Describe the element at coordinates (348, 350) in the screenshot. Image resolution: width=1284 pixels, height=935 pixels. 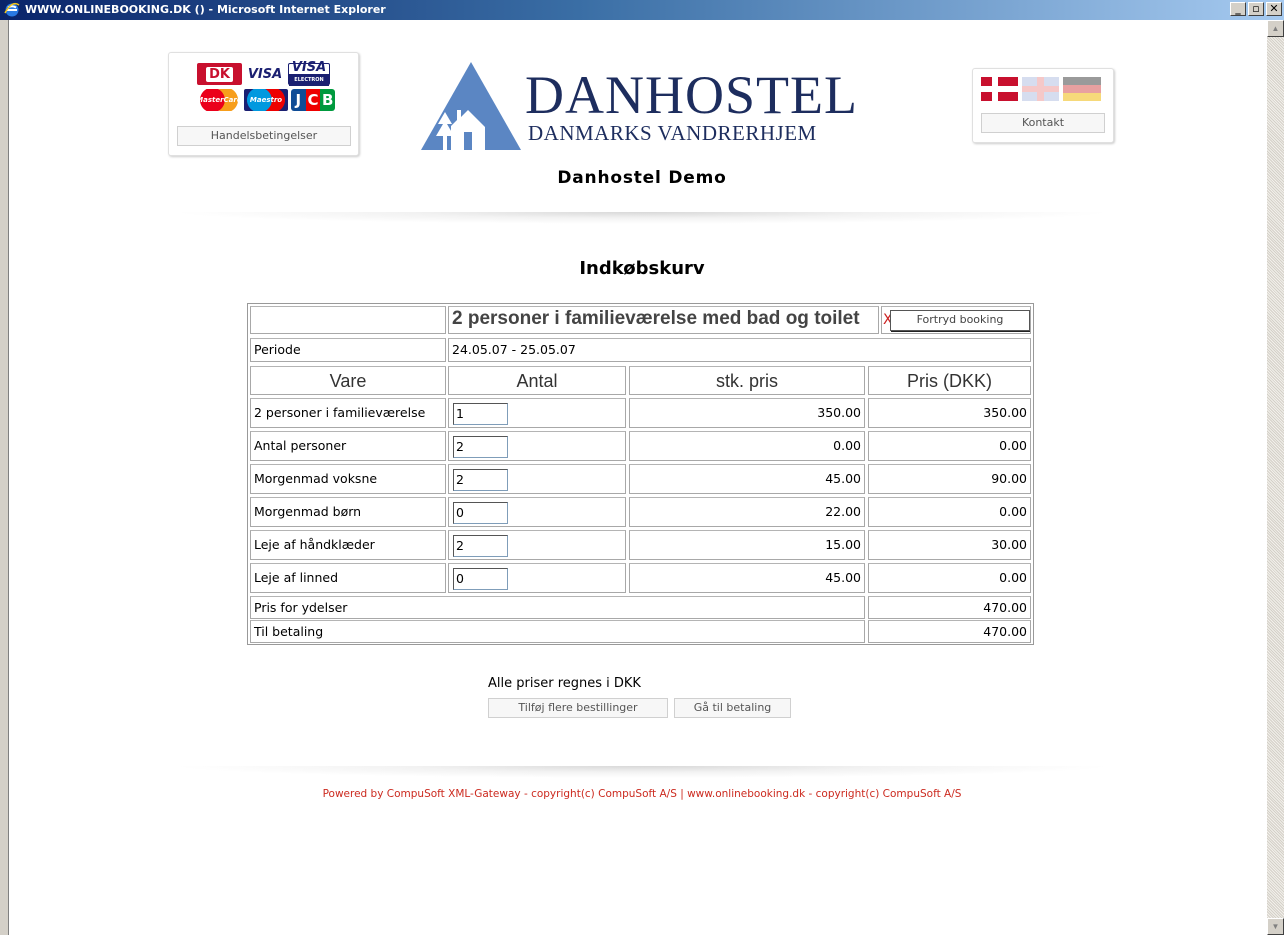
I see `period-label: Periode` at that location.